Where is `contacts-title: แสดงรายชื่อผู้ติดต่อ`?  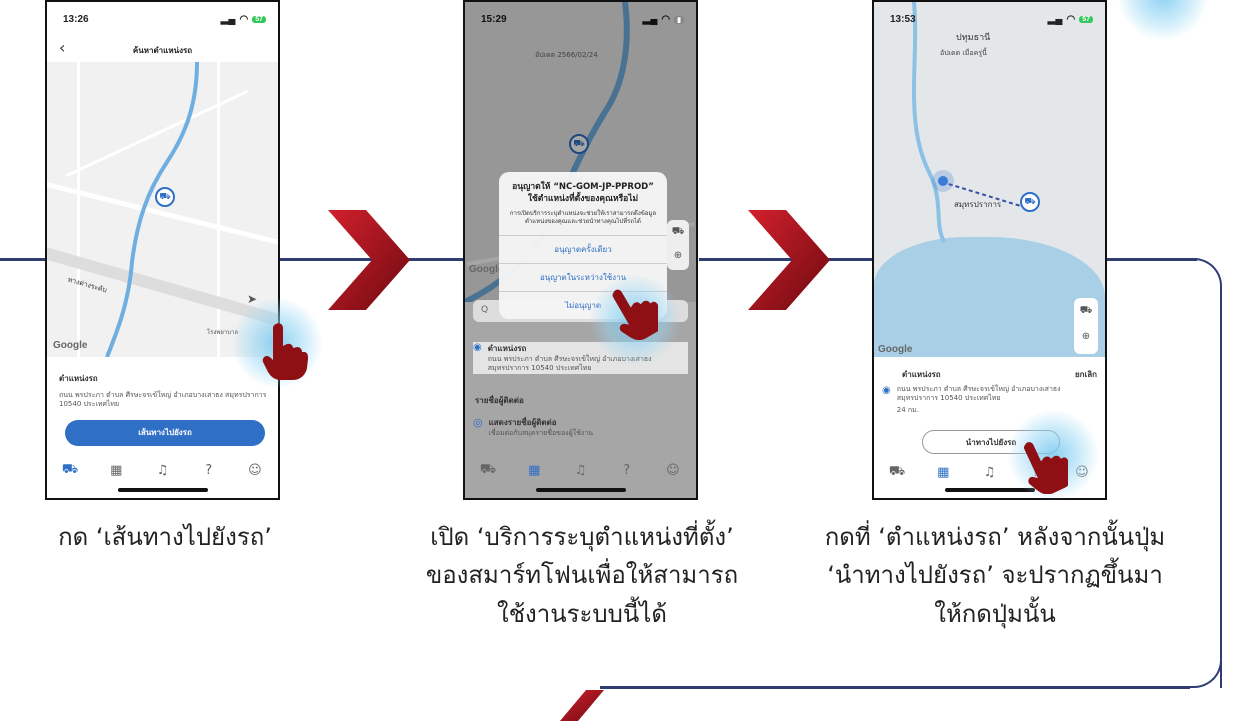
contacts-title: แสดงรายชื่อผู้ติดต่อ is located at coordinates (522, 422).